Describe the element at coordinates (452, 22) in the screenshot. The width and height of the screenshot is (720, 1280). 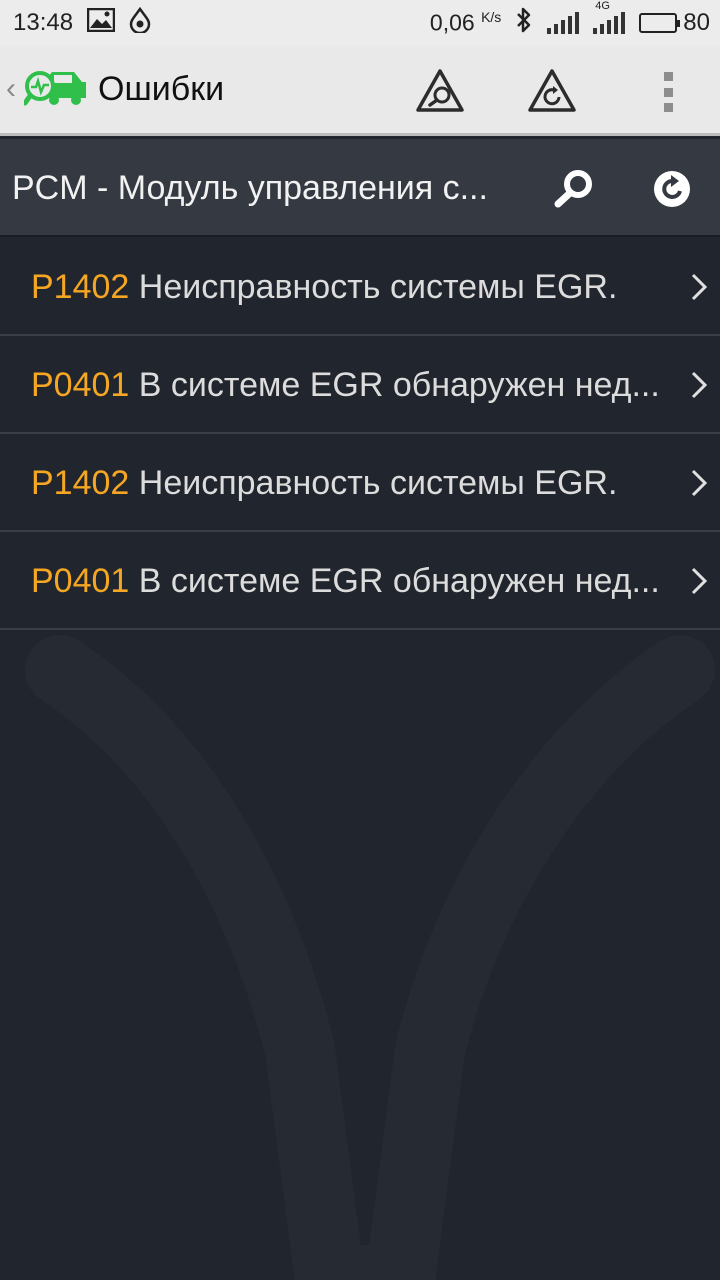
I see `network-speed-value: 0,06` at that location.